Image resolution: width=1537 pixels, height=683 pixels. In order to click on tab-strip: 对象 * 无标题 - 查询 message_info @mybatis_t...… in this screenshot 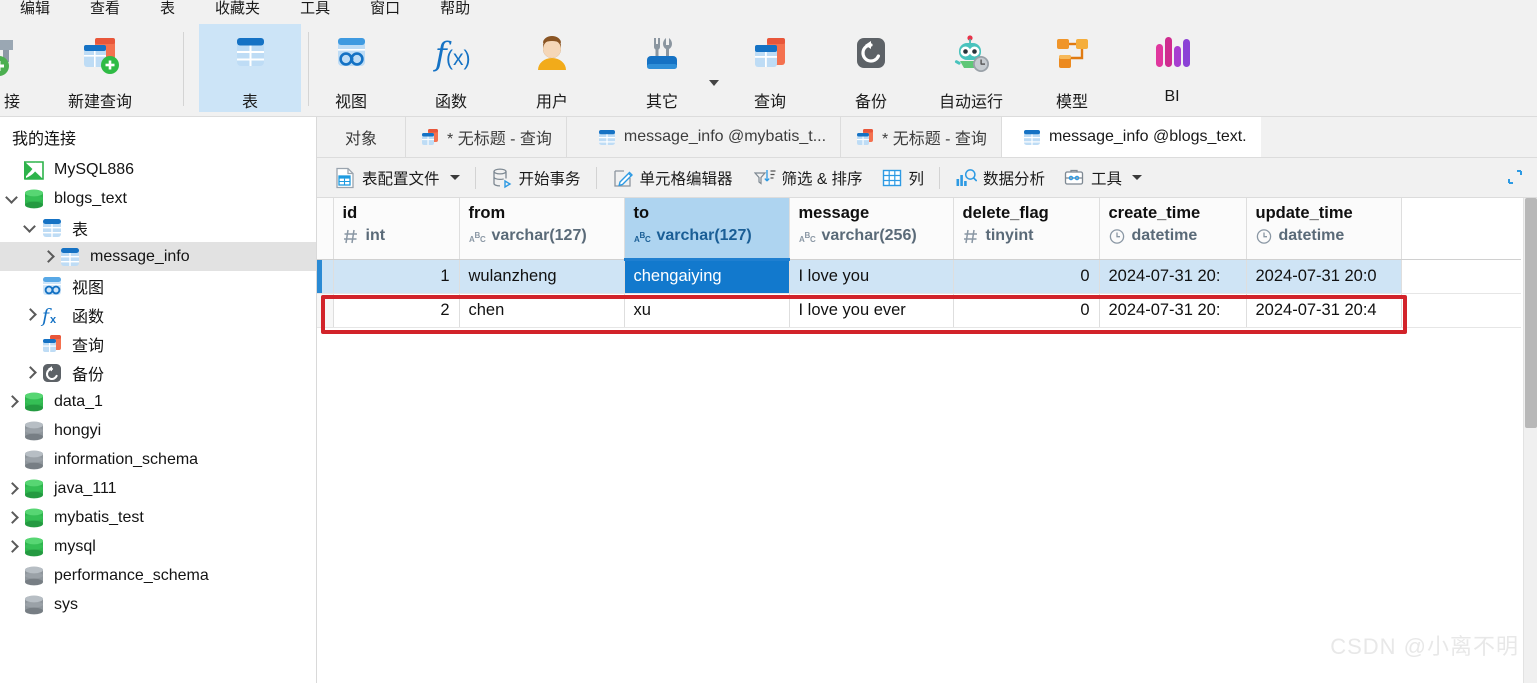, I will do `click(927, 137)`.